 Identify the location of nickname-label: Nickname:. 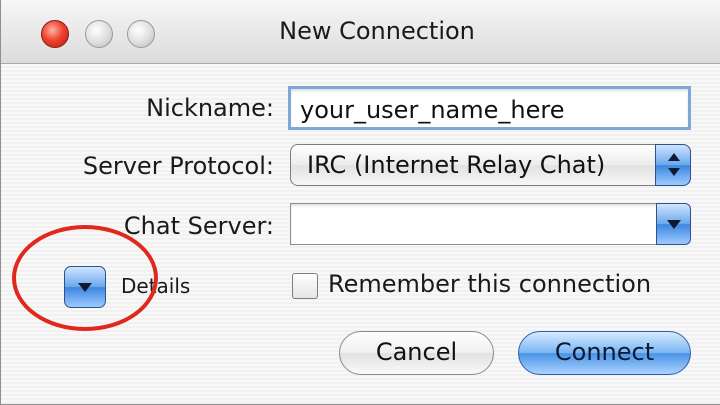
(210, 108).